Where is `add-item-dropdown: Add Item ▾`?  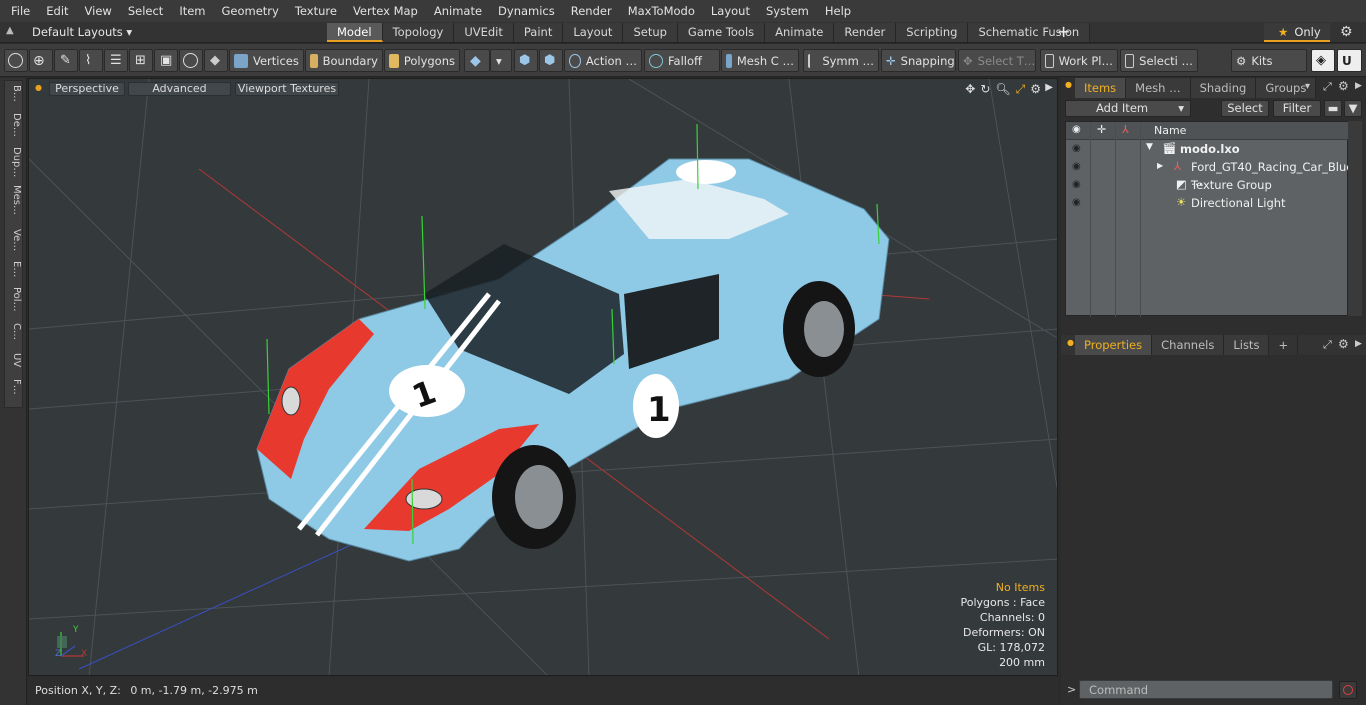 add-item-dropdown: Add Item ▾ is located at coordinates (1128, 108).